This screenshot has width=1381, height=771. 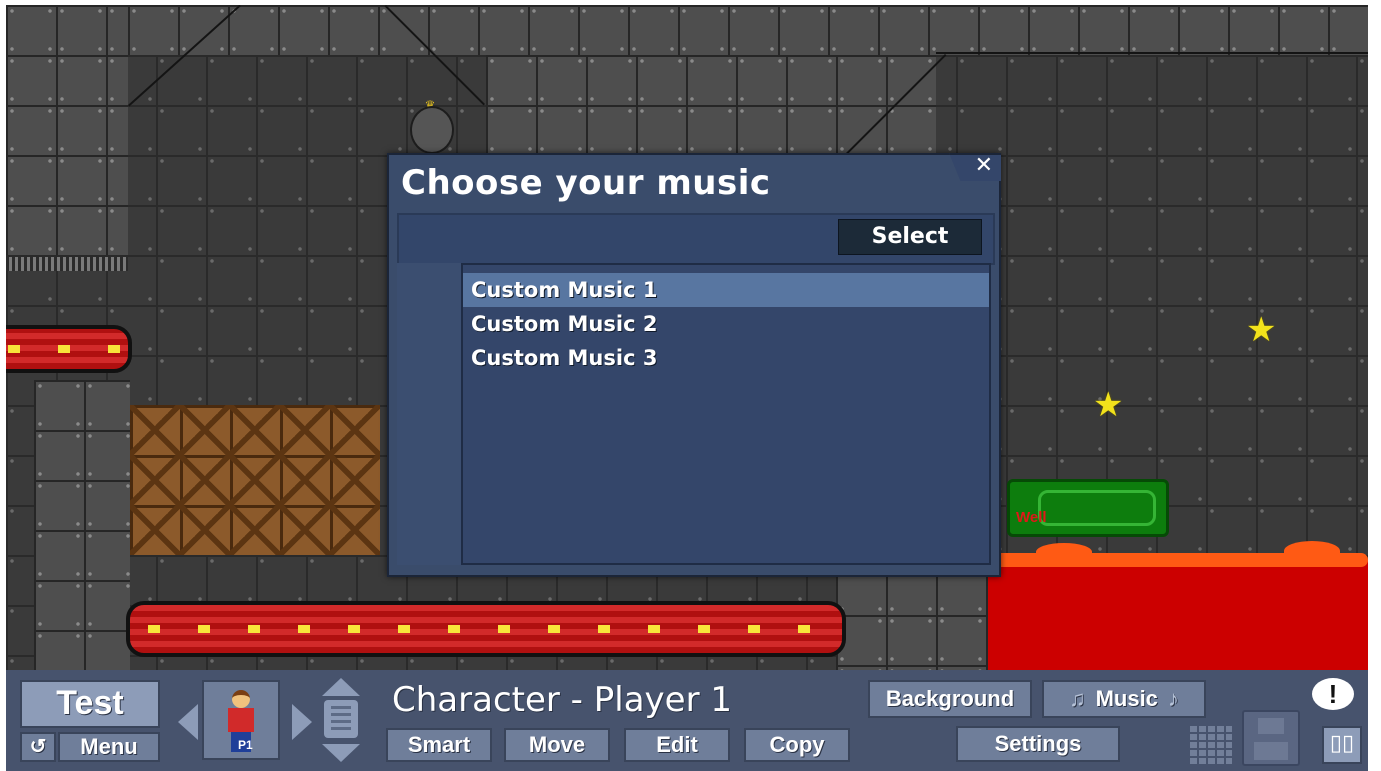 I want to click on test-button: Test, so click(x=90, y=704).